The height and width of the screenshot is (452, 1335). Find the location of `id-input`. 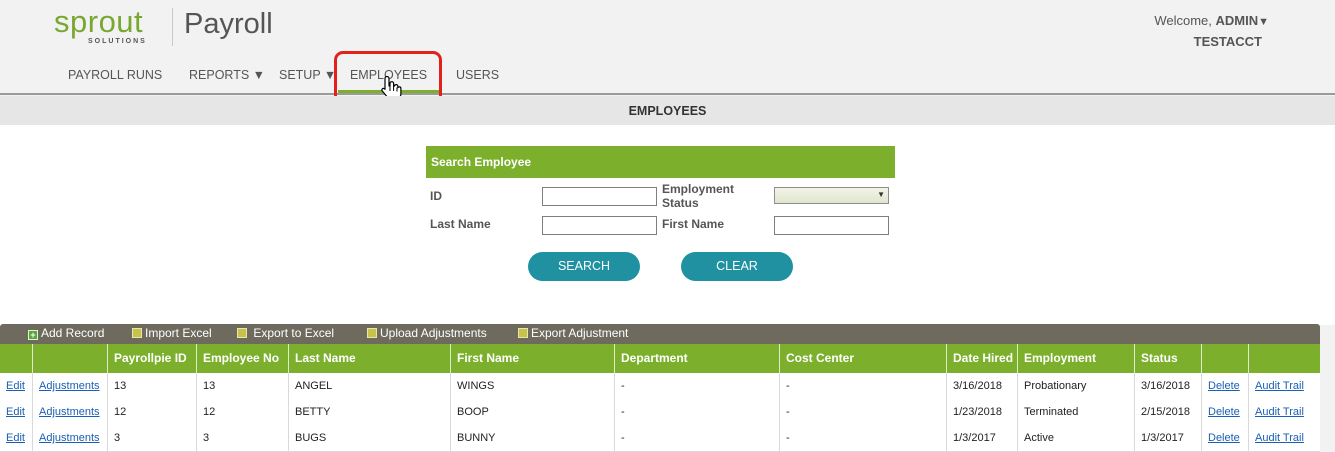

id-input is located at coordinates (599, 196).